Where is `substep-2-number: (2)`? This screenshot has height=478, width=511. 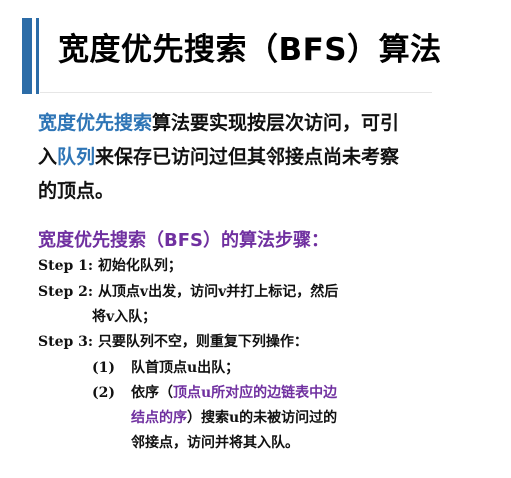 substep-2-number: (2) is located at coordinates (103, 393).